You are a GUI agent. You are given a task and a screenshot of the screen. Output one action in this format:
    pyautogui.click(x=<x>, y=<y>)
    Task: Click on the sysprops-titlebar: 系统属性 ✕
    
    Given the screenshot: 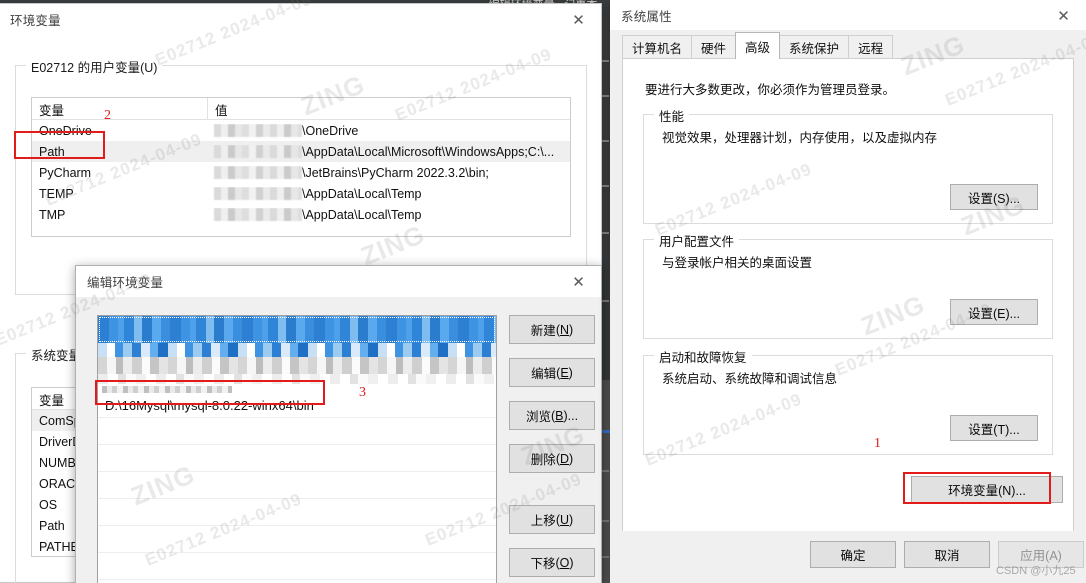 What is the action you would take?
    pyautogui.click(x=848, y=15)
    